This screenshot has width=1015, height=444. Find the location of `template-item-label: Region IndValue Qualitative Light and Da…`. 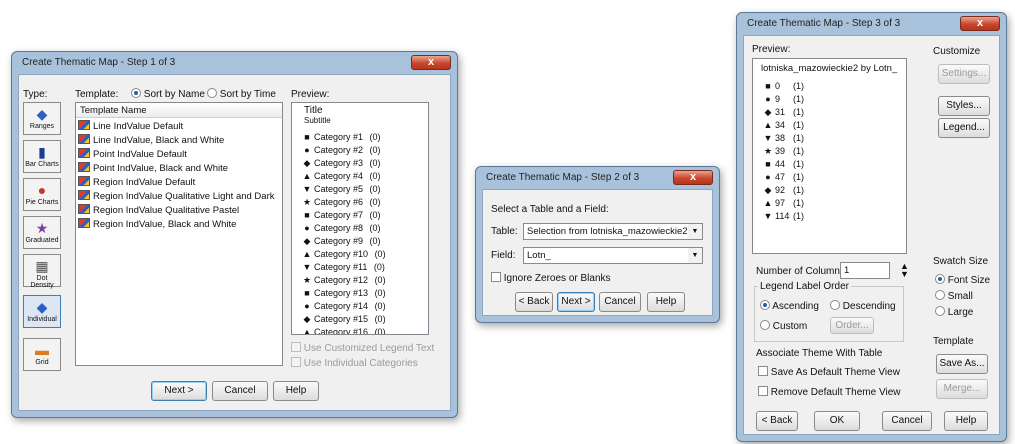

template-item-label: Region IndValue Qualitative Light and Da… is located at coordinates (184, 196).